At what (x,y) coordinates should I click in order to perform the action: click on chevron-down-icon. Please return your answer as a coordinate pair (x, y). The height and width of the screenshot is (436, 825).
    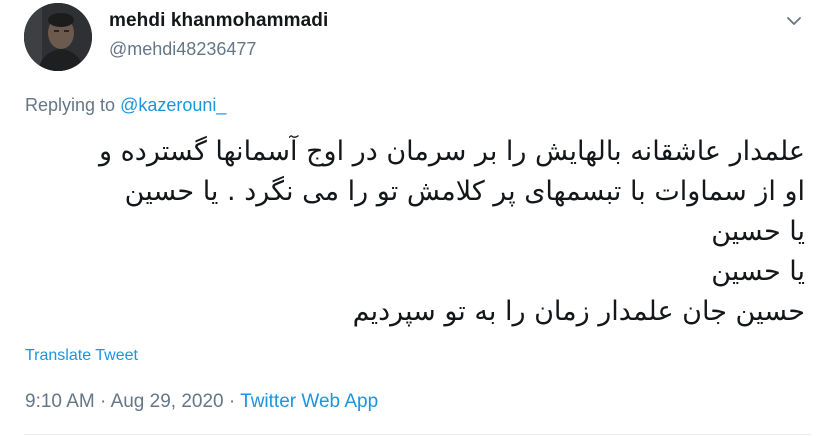
    Looking at the image, I should click on (794, 20).